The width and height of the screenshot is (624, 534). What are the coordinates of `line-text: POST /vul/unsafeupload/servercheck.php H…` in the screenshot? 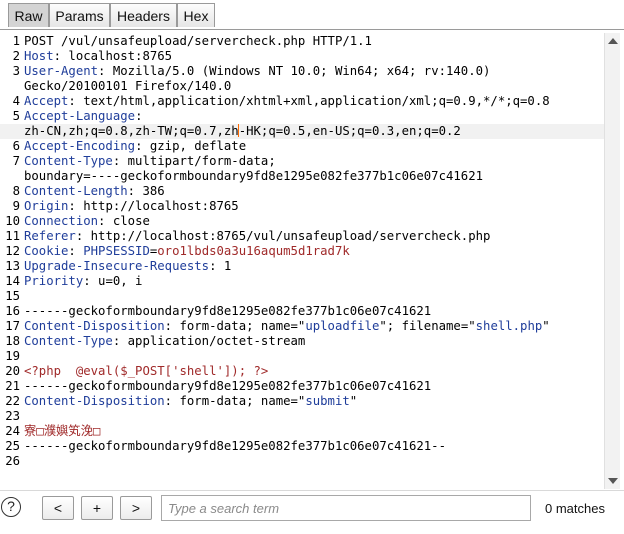 It's located at (198, 41).